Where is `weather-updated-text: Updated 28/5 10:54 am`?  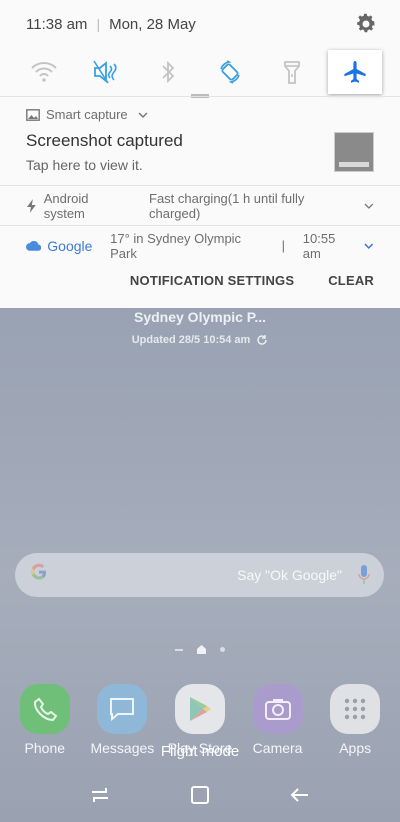 weather-updated-text: Updated 28/5 10:54 am is located at coordinates (191, 340).